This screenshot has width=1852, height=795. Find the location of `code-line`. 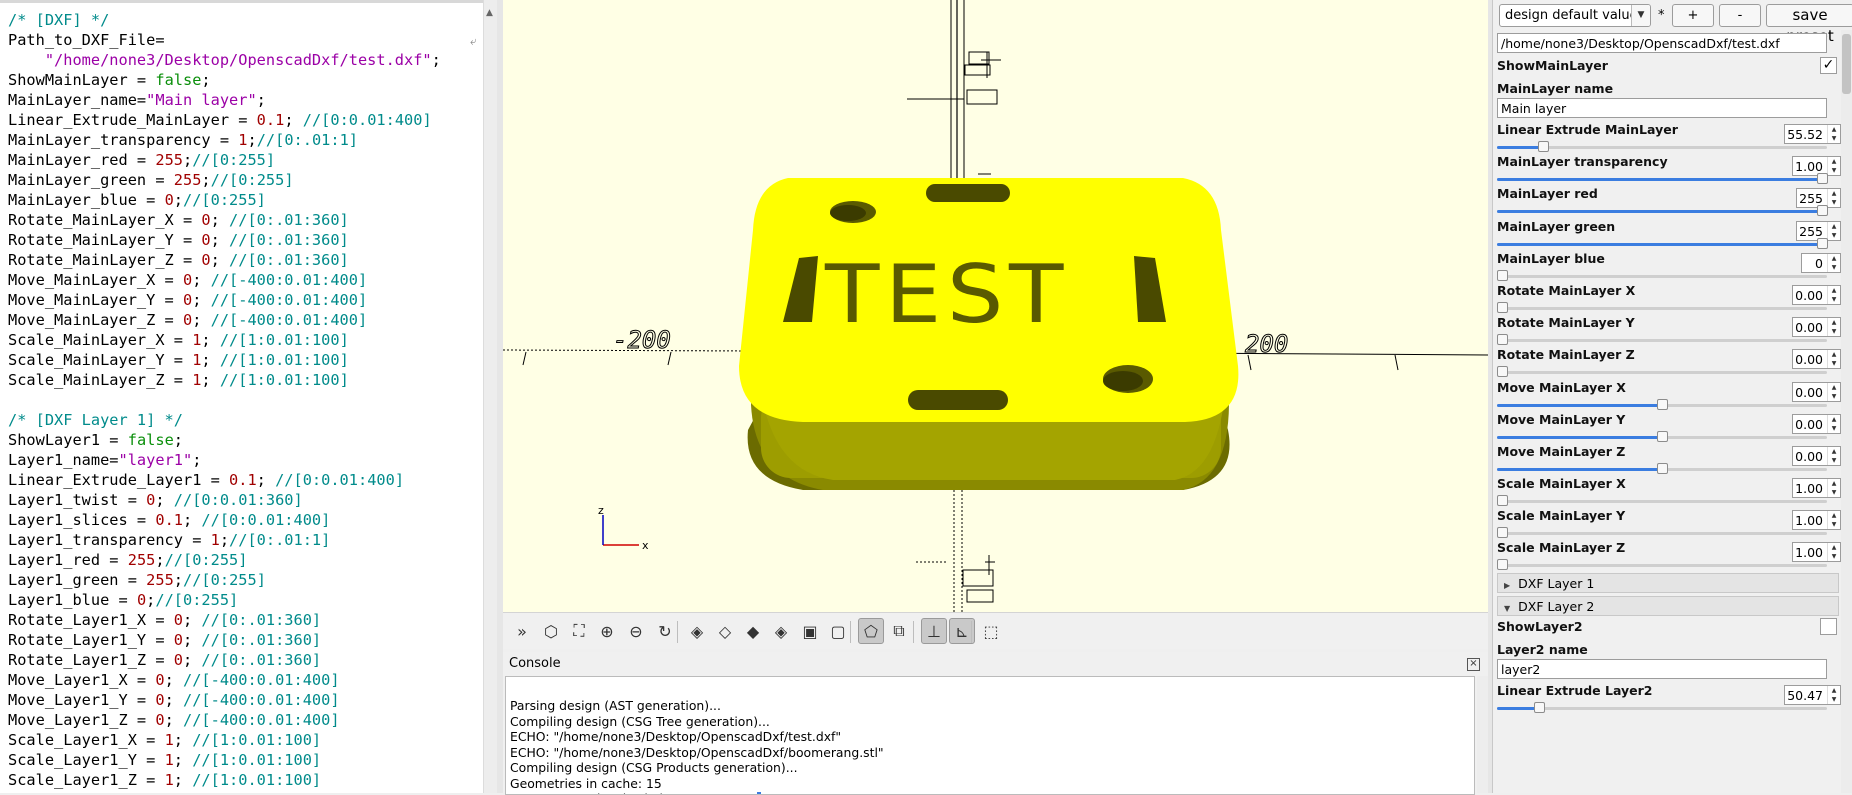

code-line is located at coordinates (224, 400).